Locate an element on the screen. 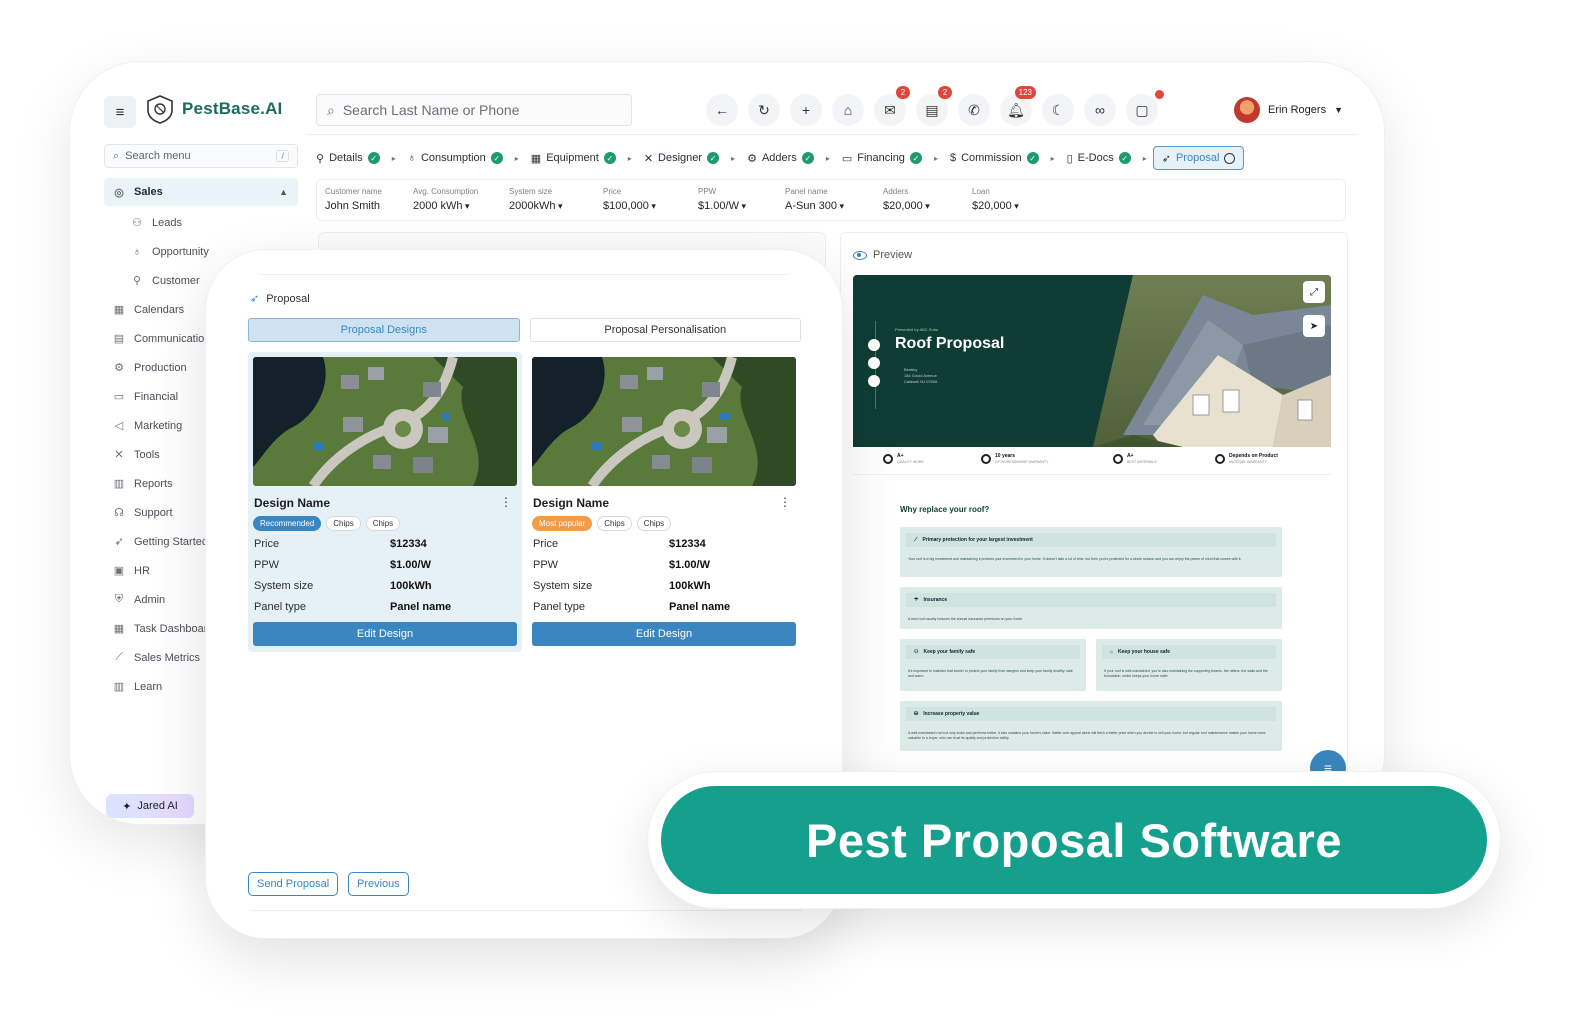 This screenshot has width=1588, height=1030. refresh-button: ↻ is located at coordinates (764, 110).